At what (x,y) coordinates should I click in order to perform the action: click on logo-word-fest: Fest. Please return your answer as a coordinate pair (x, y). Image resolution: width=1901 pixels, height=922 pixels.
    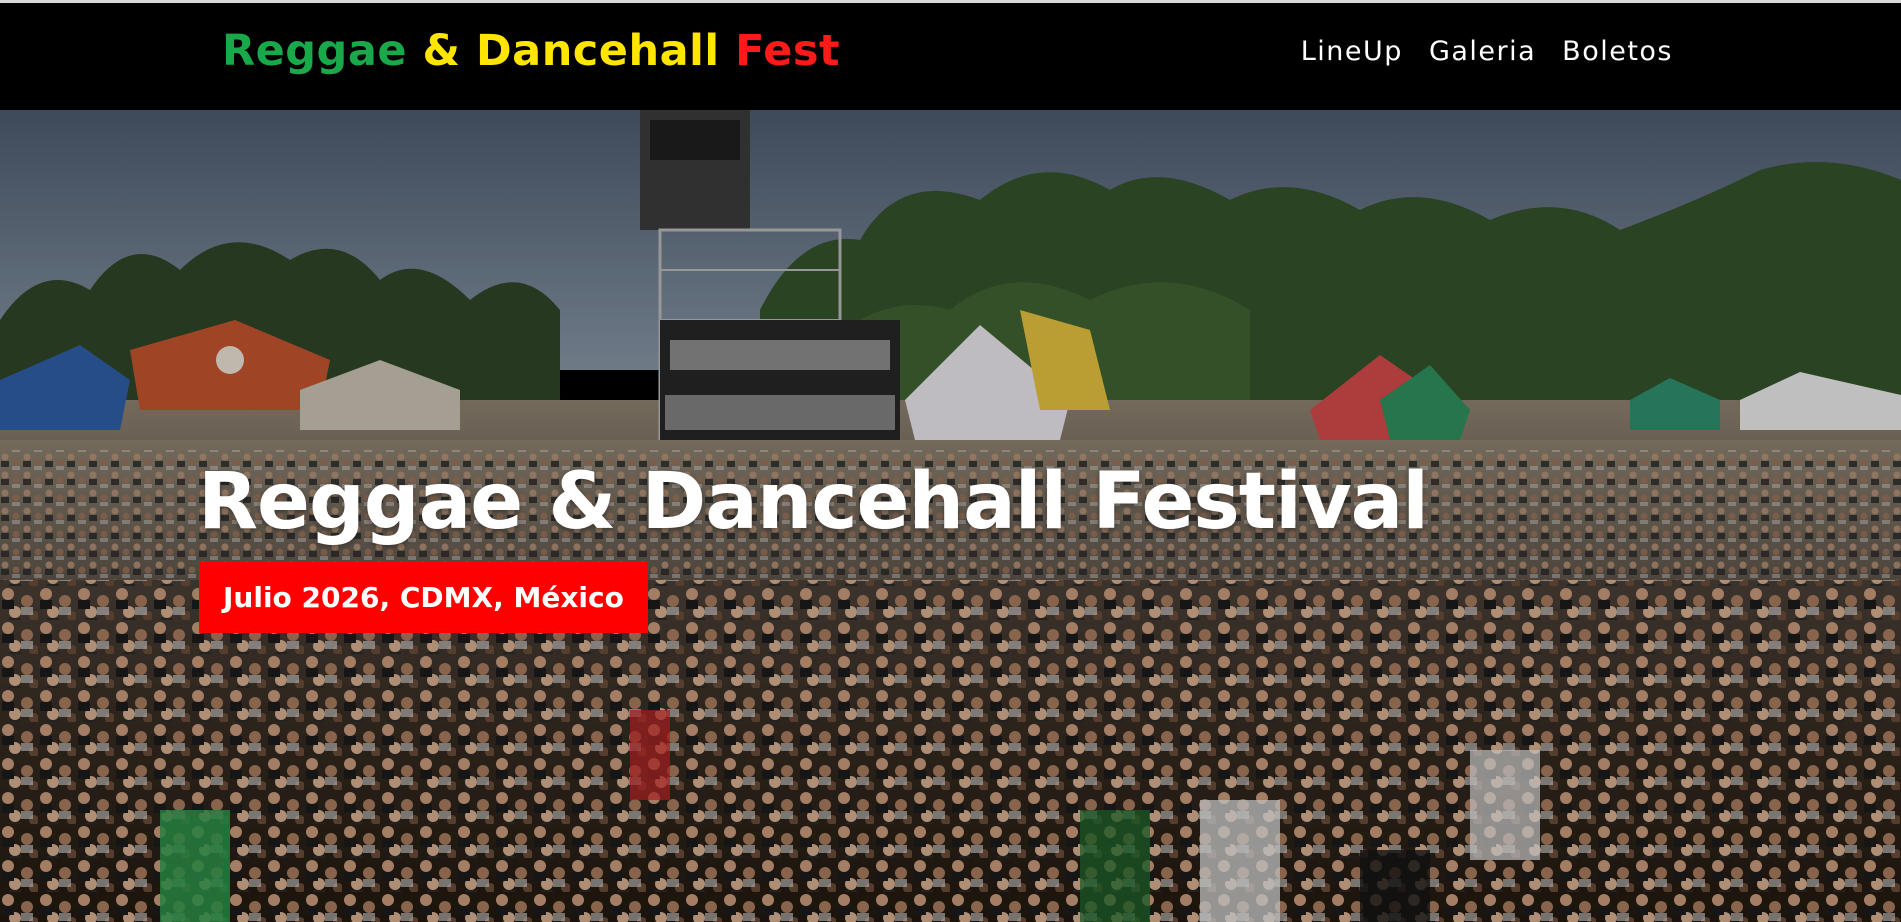
    Looking at the image, I should click on (788, 51).